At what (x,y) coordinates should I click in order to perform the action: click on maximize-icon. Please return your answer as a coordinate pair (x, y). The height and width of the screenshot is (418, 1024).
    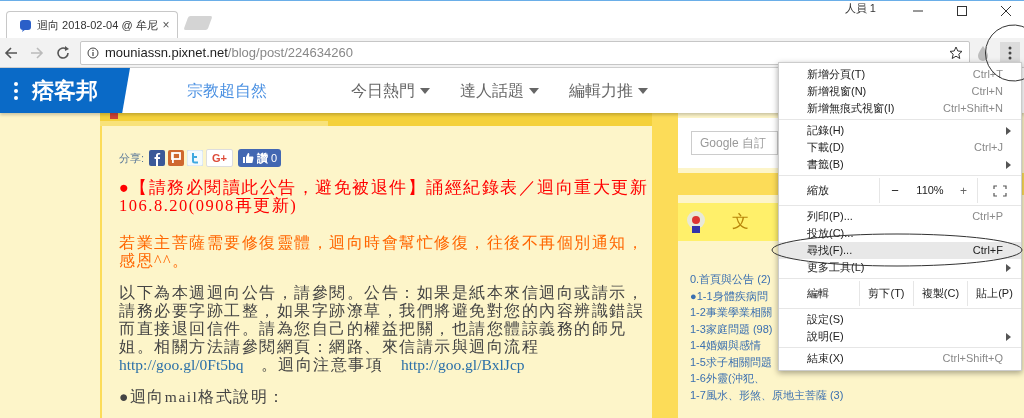
    Looking at the image, I should click on (962, 11).